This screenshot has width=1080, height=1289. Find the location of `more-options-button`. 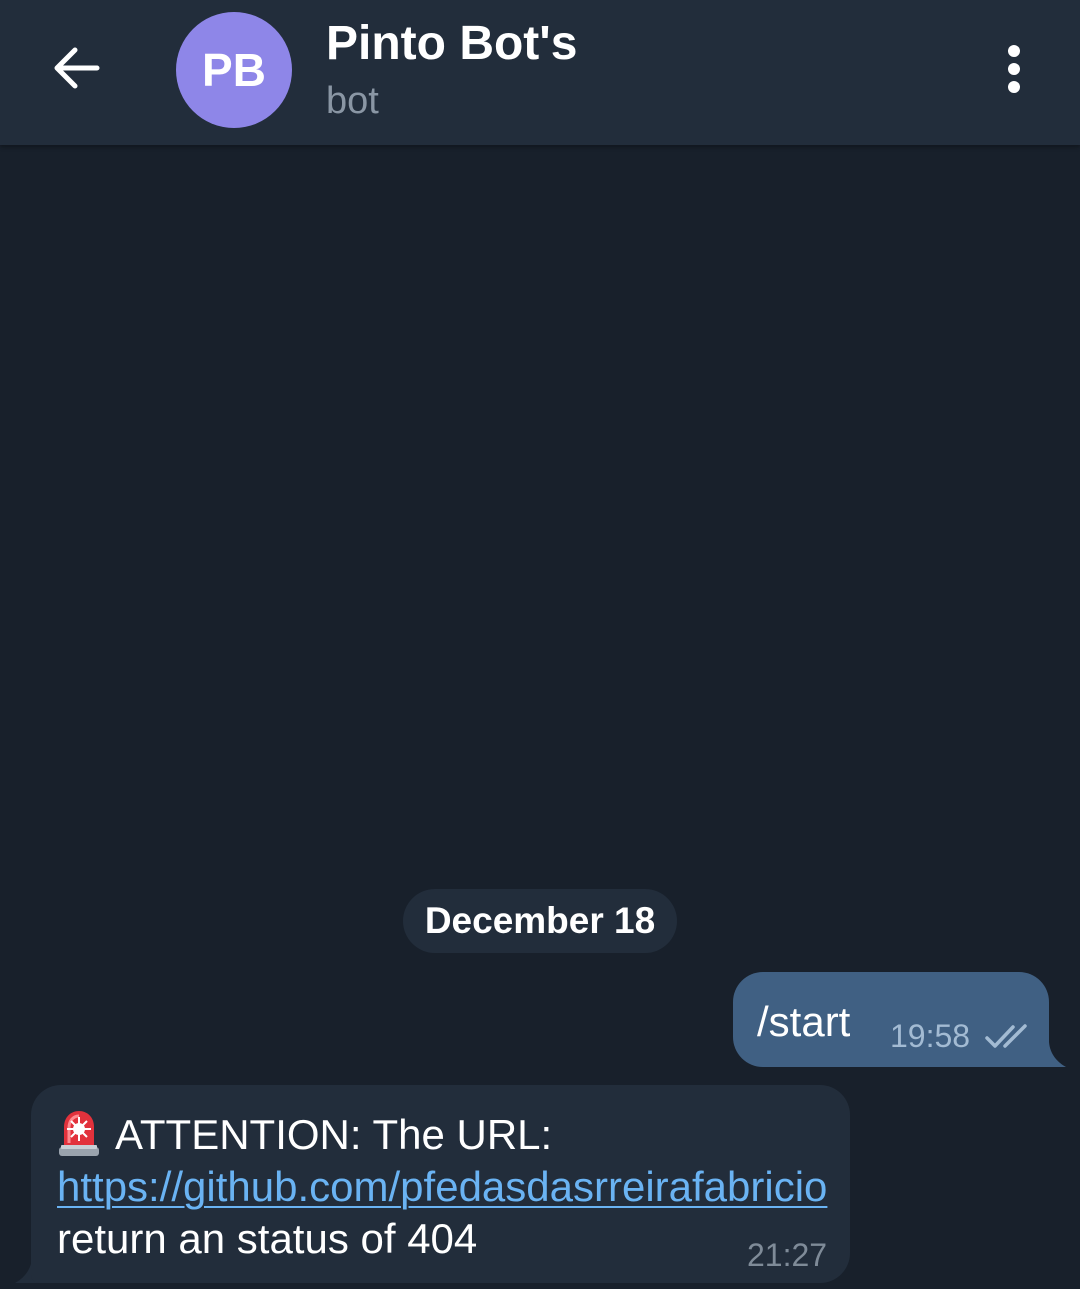

more-options-button is located at coordinates (1014, 69).